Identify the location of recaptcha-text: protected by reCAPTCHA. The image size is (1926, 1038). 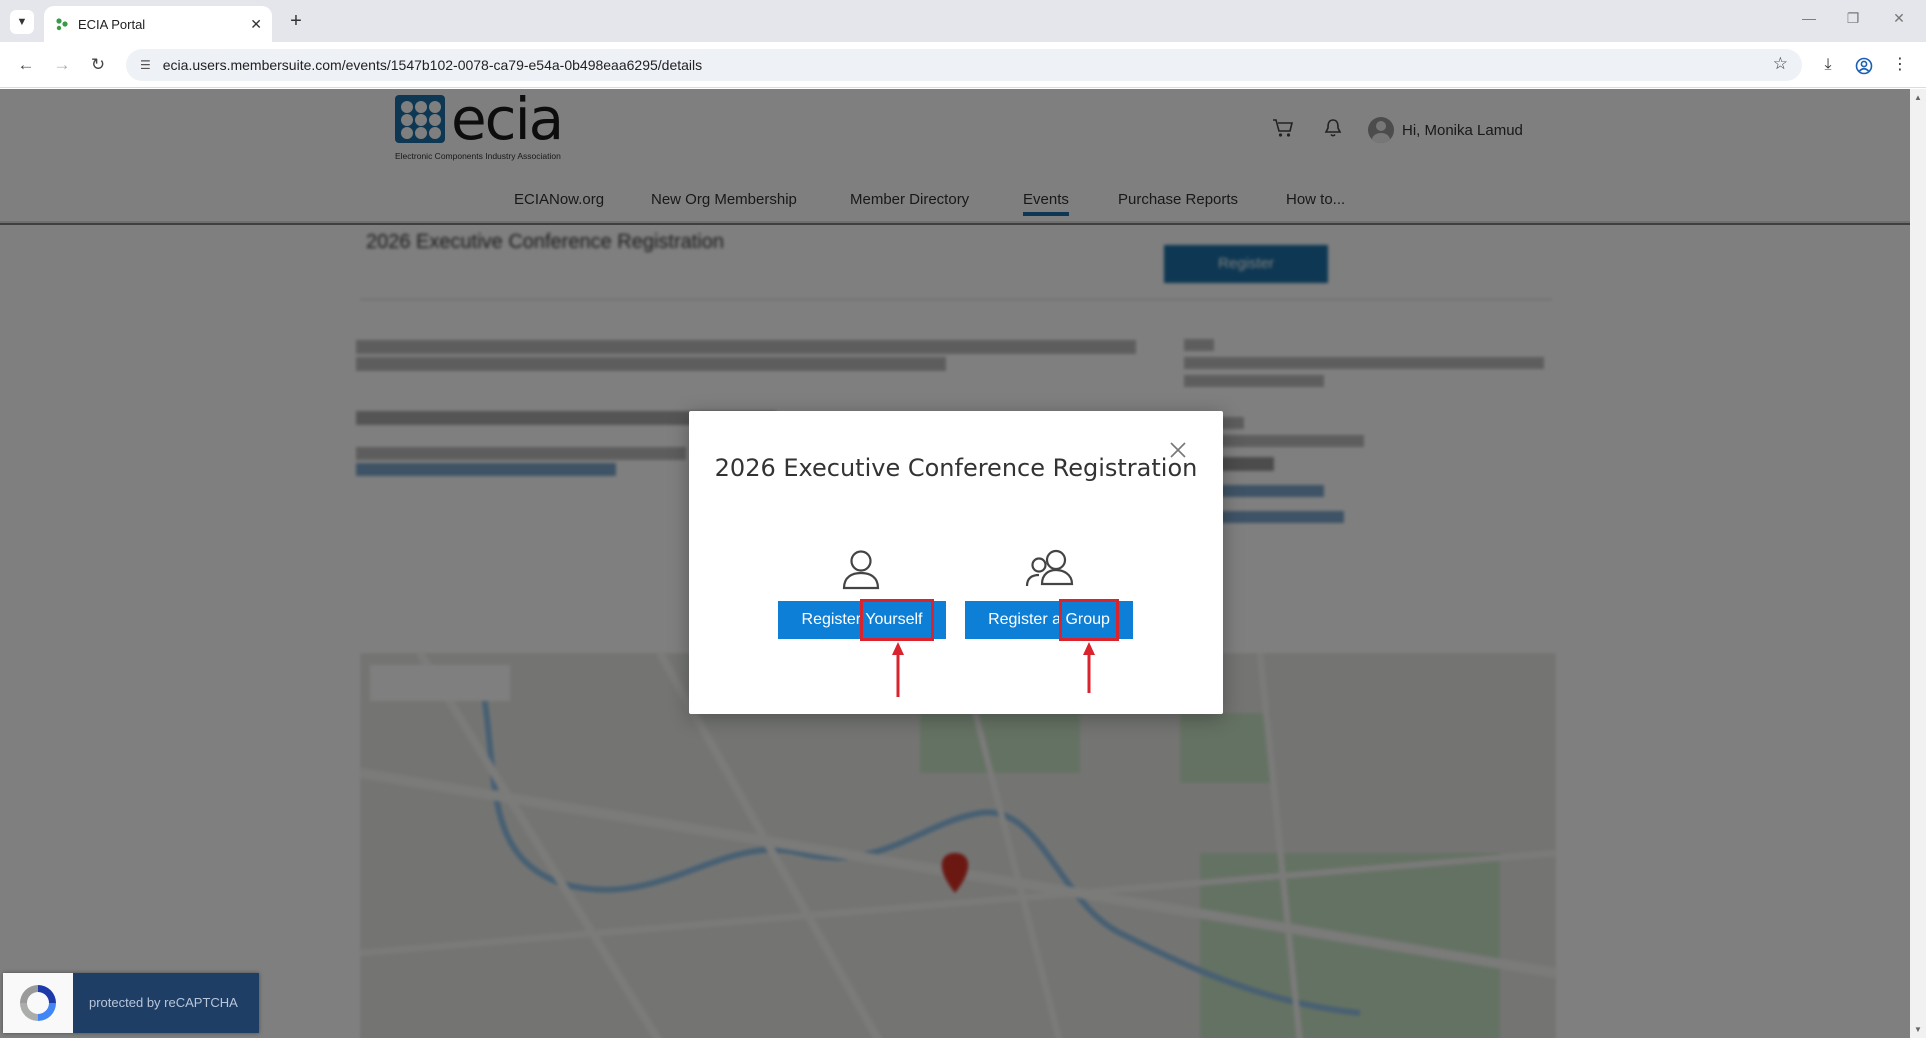
(163, 1002).